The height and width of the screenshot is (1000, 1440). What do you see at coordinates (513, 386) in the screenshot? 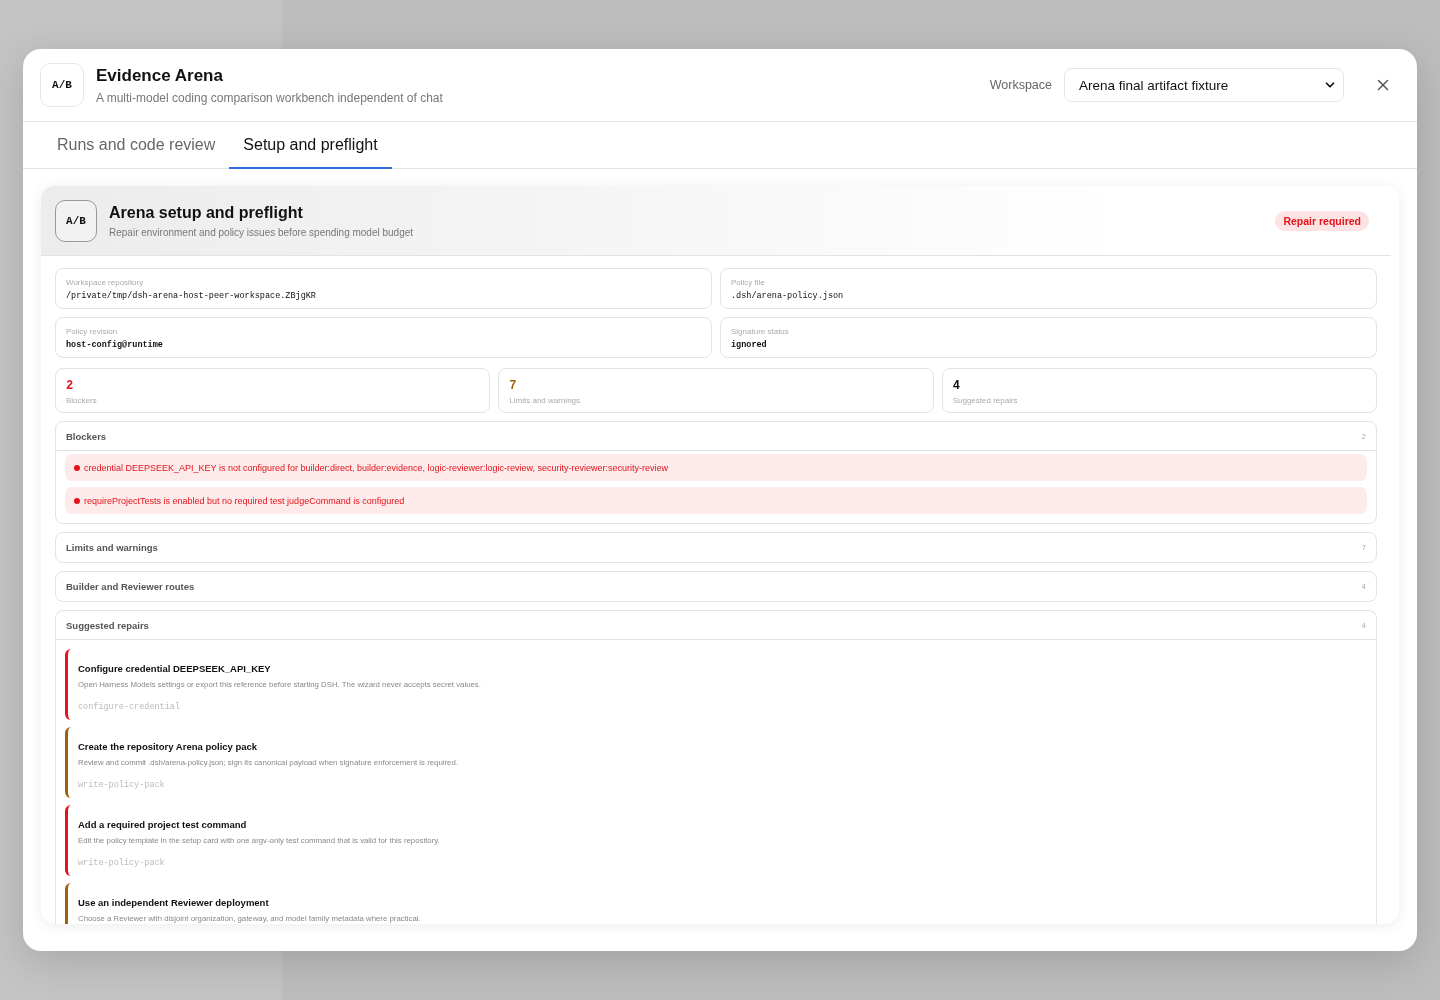
I see `stat-value: 7` at bounding box center [513, 386].